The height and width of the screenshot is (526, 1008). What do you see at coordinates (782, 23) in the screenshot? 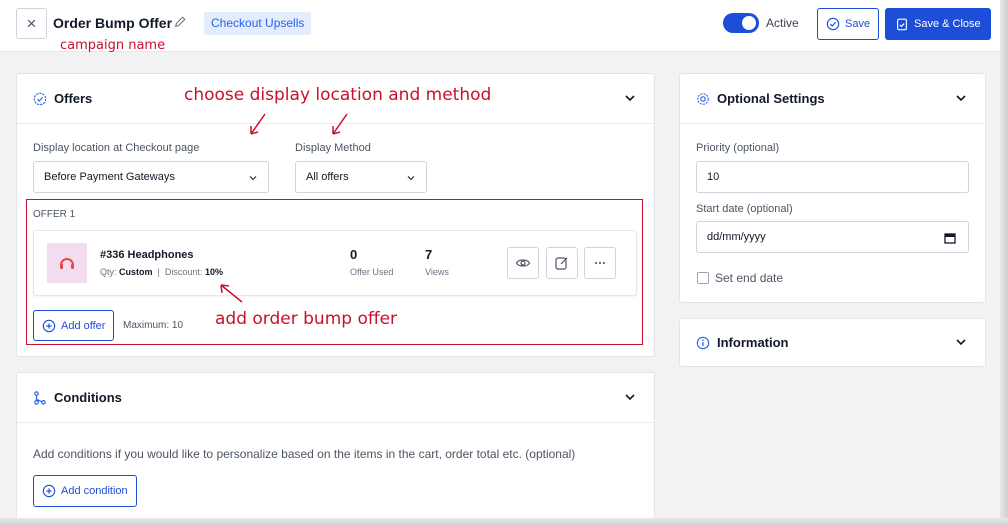
I see `active-label: Active` at bounding box center [782, 23].